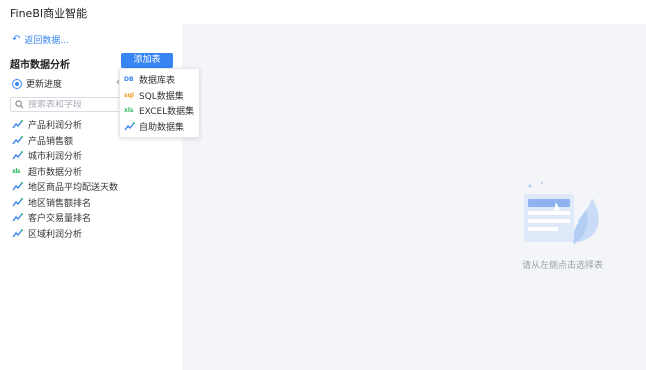 The height and width of the screenshot is (370, 646). Describe the element at coordinates (73, 188) in the screenshot. I see `table-item-label: 地区商品平均配送天数` at that location.